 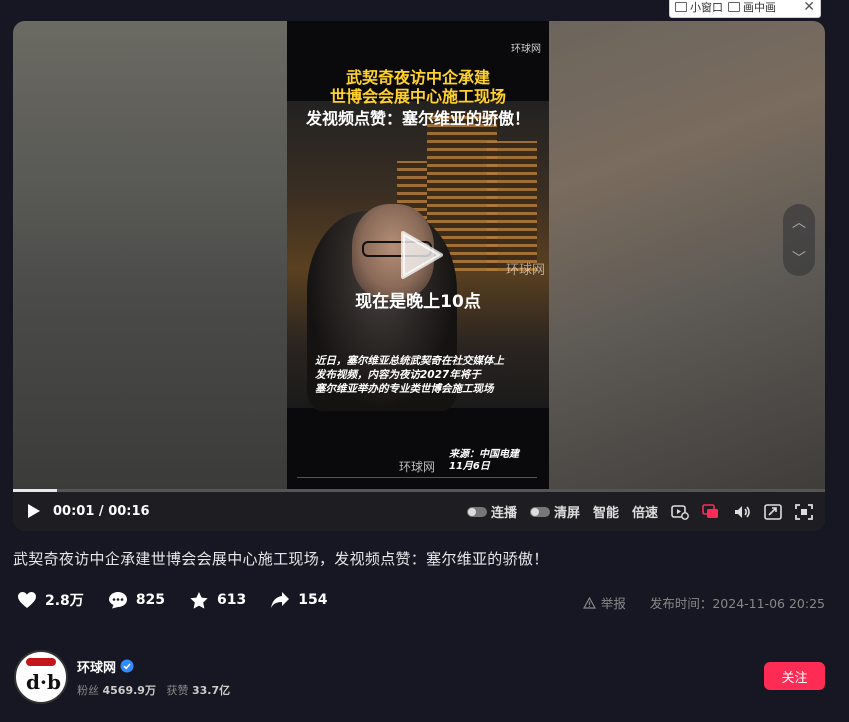 What do you see at coordinates (127, 666) in the screenshot?
I see `verified-icon` at bounding box center [127, 666].